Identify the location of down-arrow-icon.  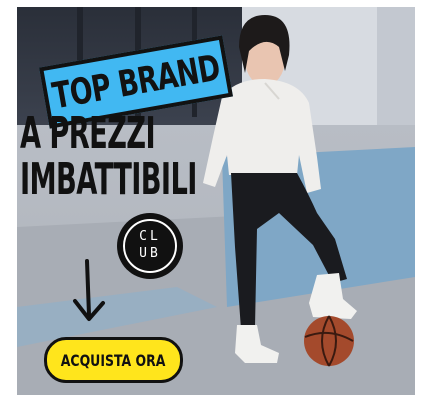
(89, 290).